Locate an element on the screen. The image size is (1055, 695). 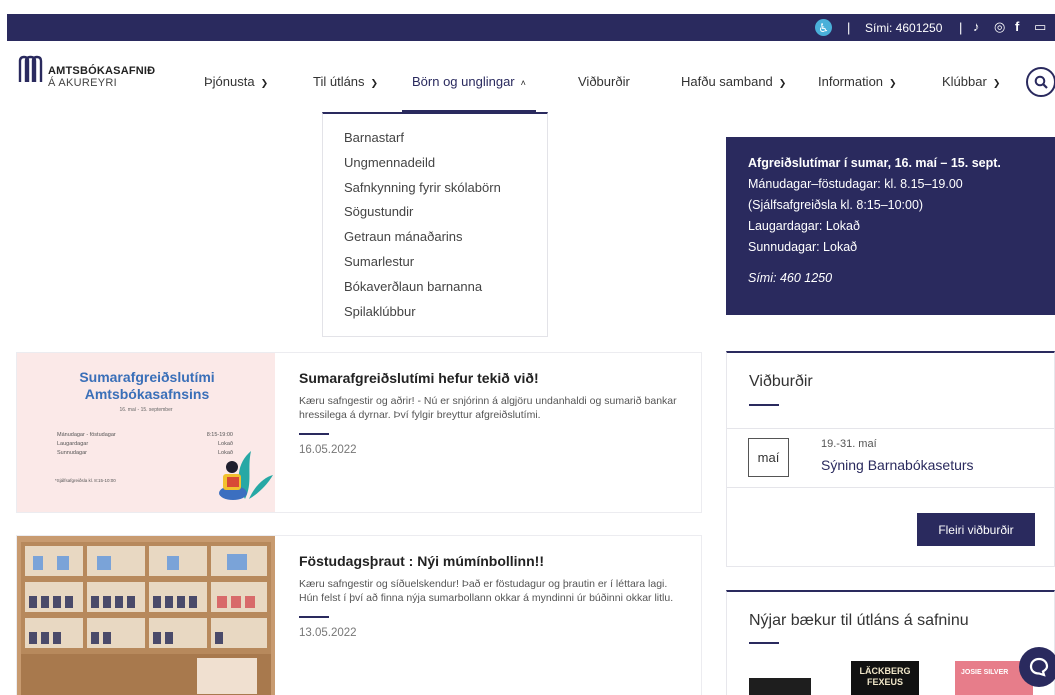
logo-mark-icon is located at coordinates (30, 68).